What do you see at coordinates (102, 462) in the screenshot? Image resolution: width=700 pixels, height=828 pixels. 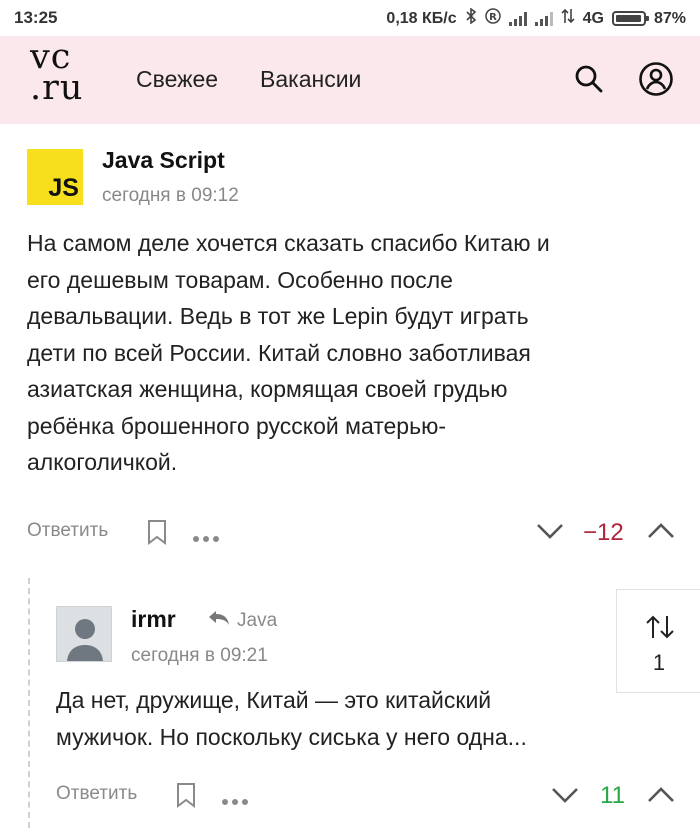 I see `comment-text-line: алкоголичкой.` at bounding box center [102, 462].